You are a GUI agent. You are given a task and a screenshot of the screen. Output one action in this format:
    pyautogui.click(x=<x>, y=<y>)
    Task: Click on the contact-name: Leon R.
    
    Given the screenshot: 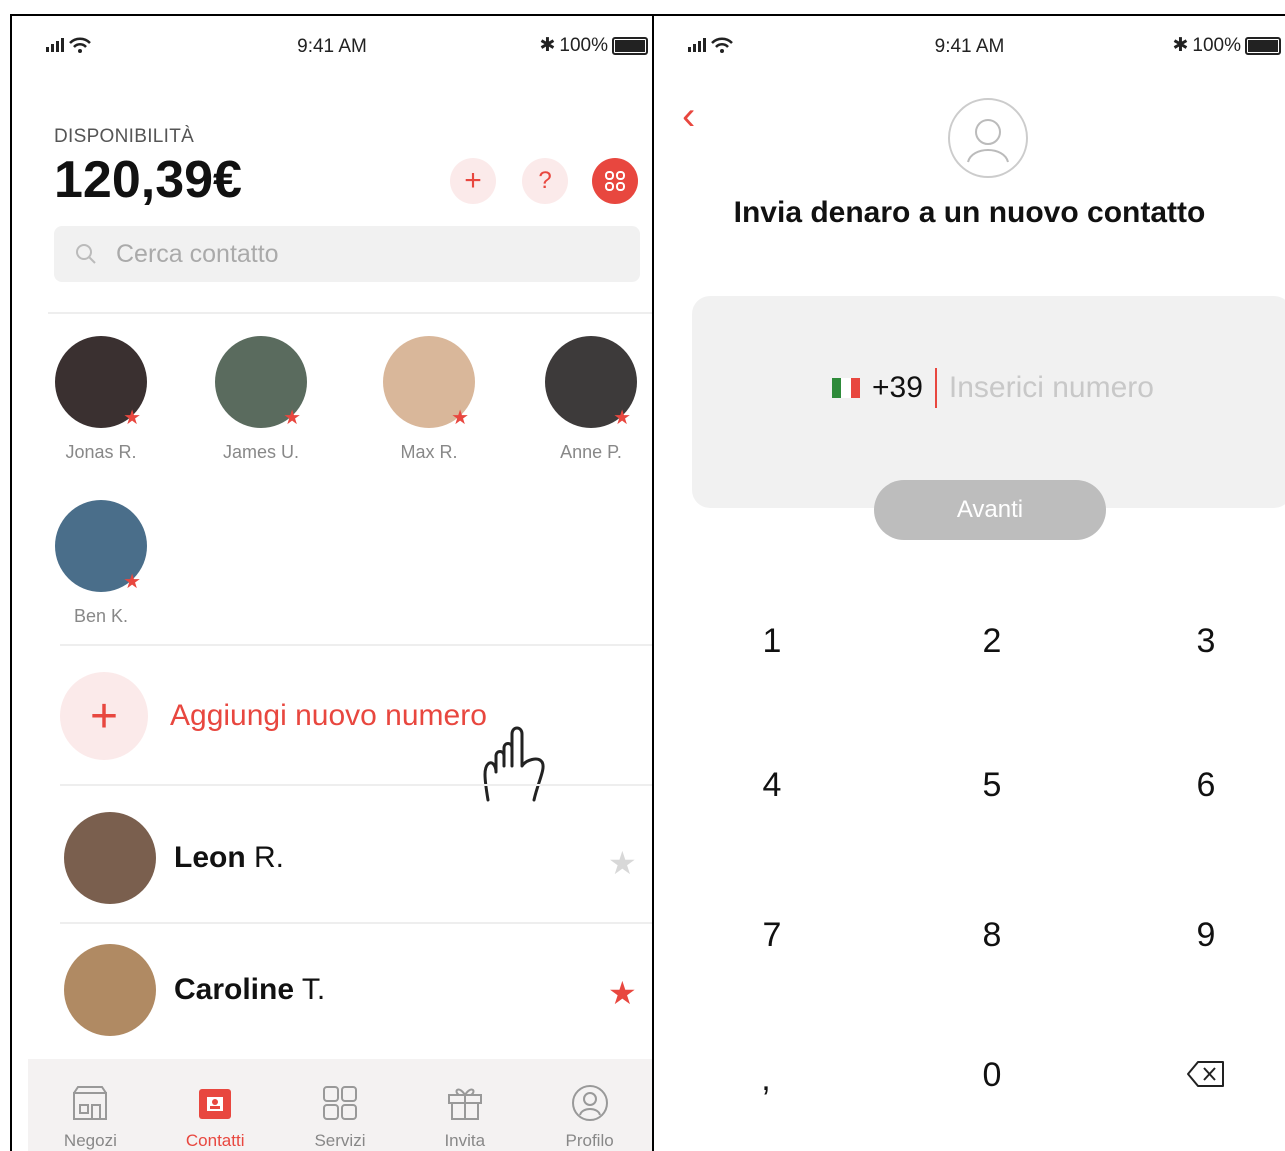 What is the action you would take?
    pyautogui.click(x=229, y=857)
    